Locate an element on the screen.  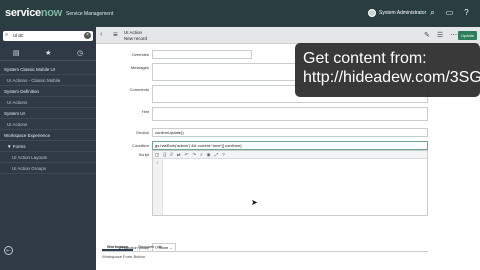
overlay-line-2: http://hideadew.com/3SGo is located at coordinates (391, 77).